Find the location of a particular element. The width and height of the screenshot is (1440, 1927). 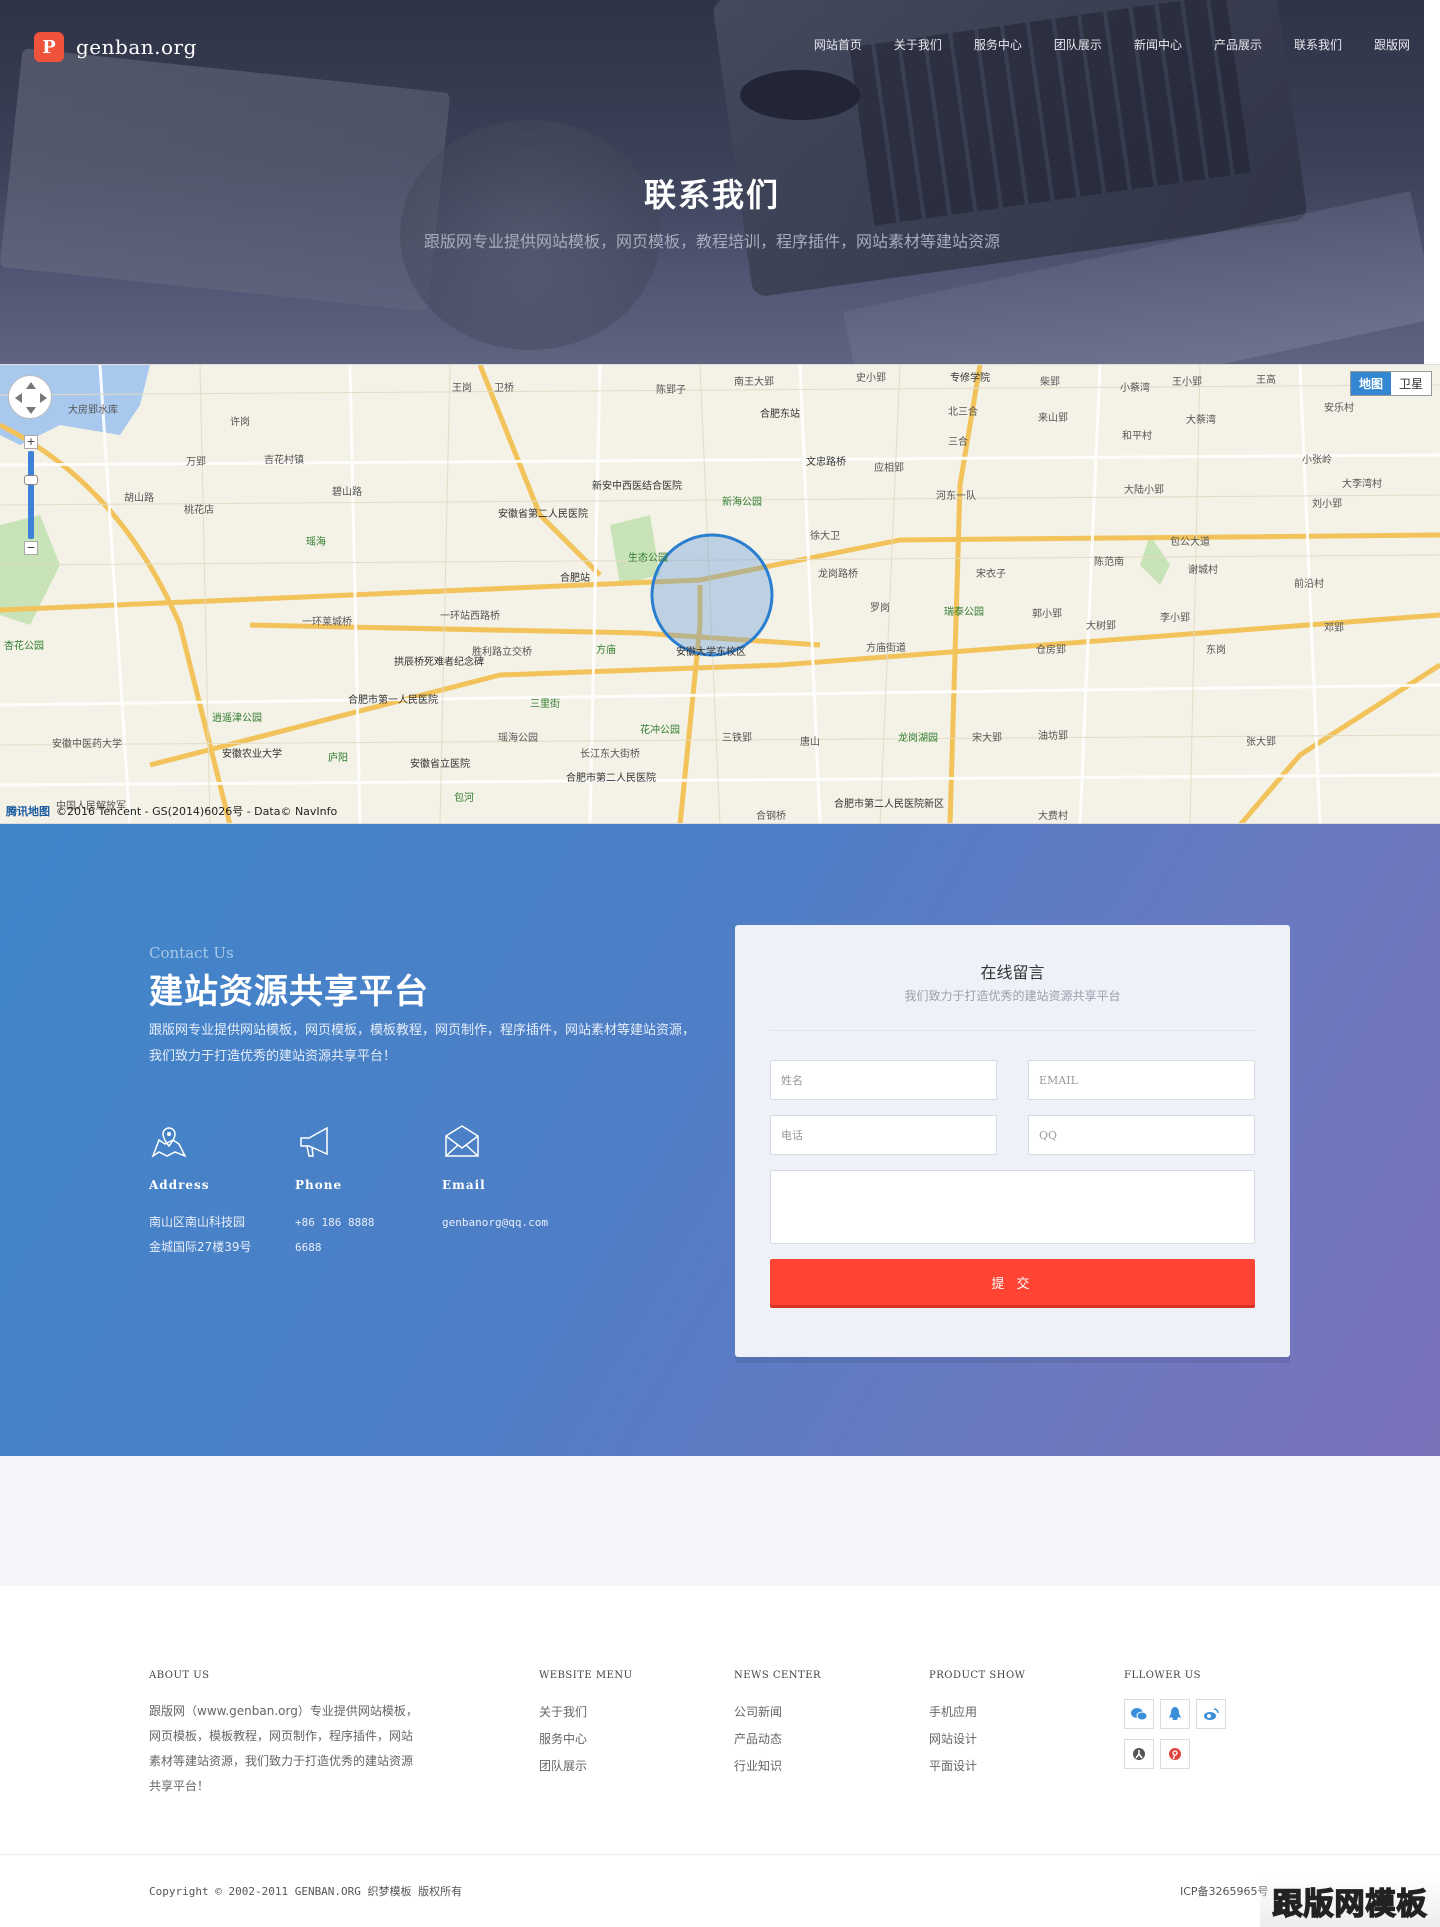

map-label: 宋大郢 is located at coordinates (987, 738).